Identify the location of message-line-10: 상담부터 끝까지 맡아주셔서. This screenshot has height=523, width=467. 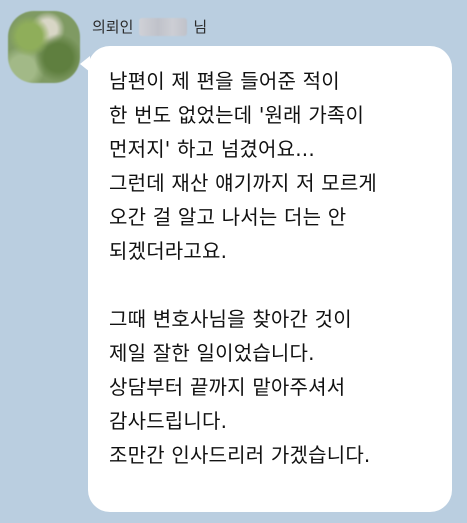
(227, 387).